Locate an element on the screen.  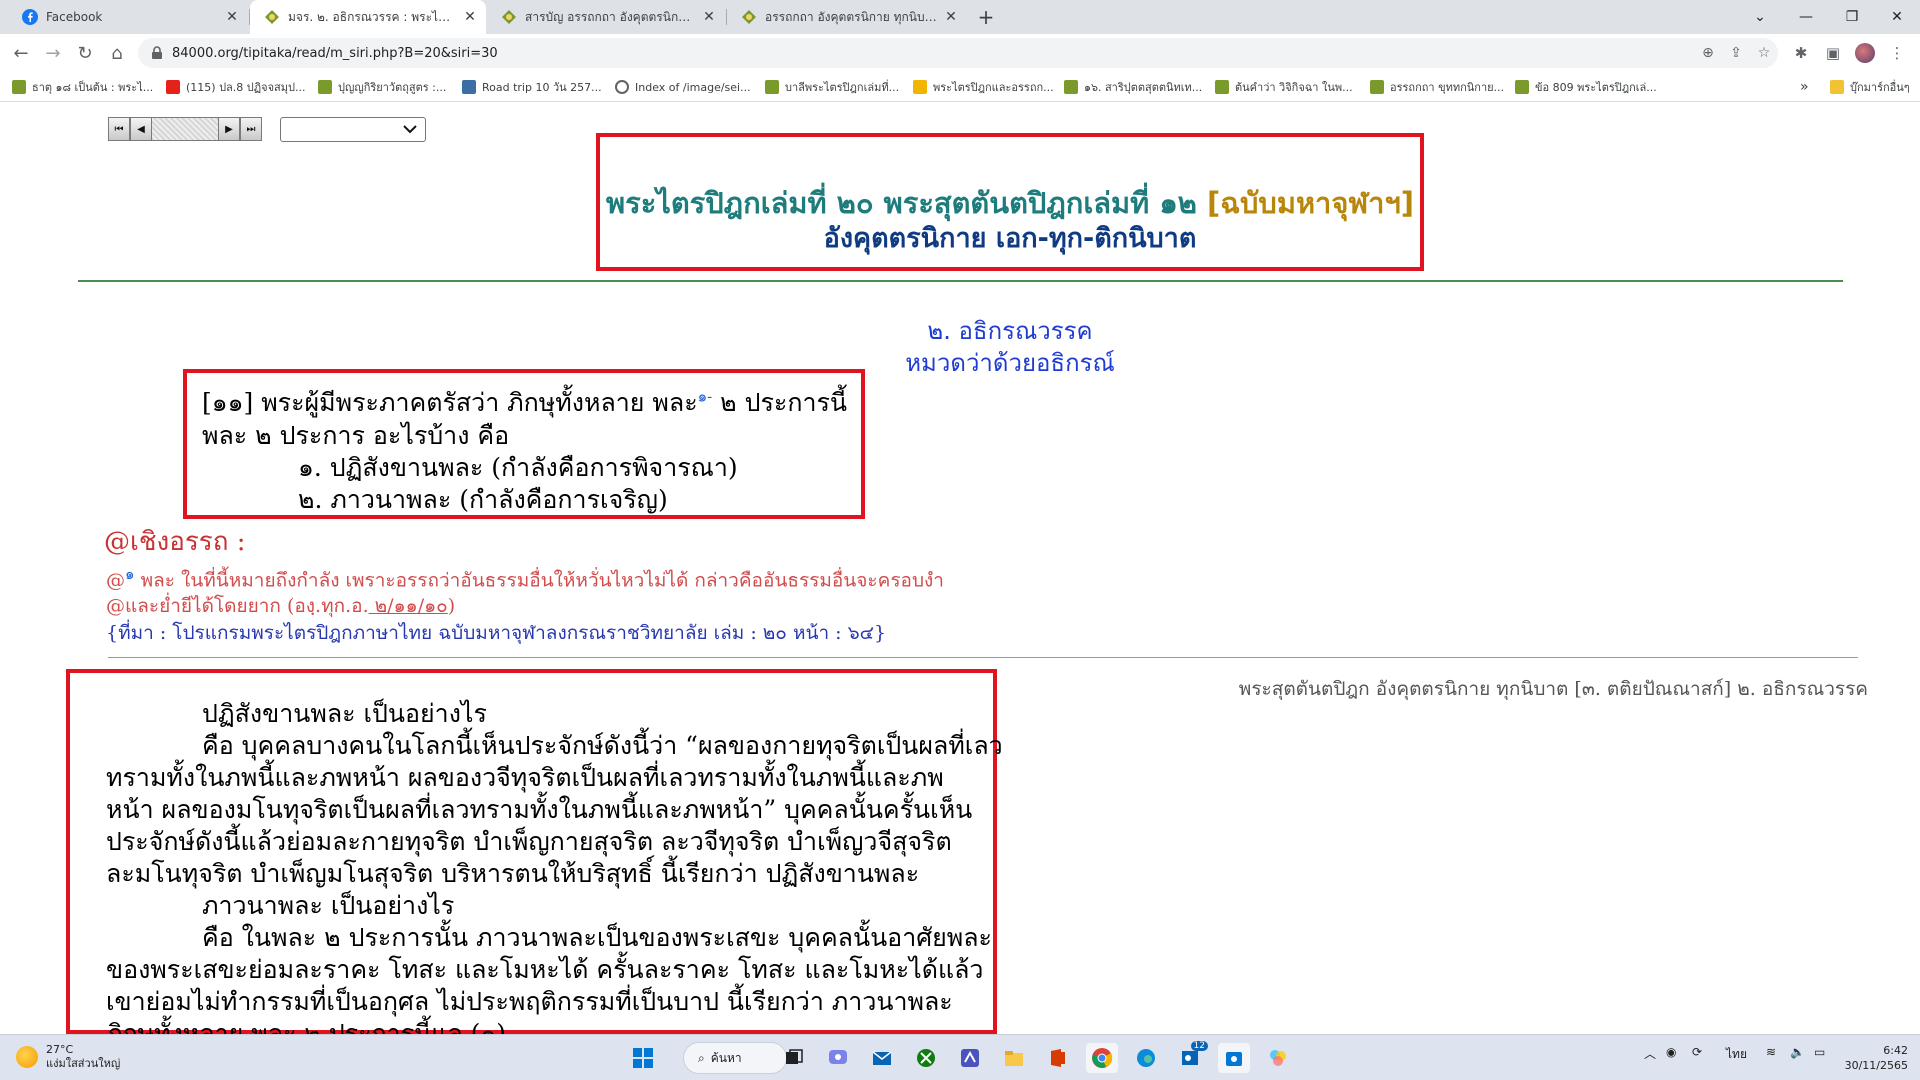
start-button is located at coordinates (643, 1058).